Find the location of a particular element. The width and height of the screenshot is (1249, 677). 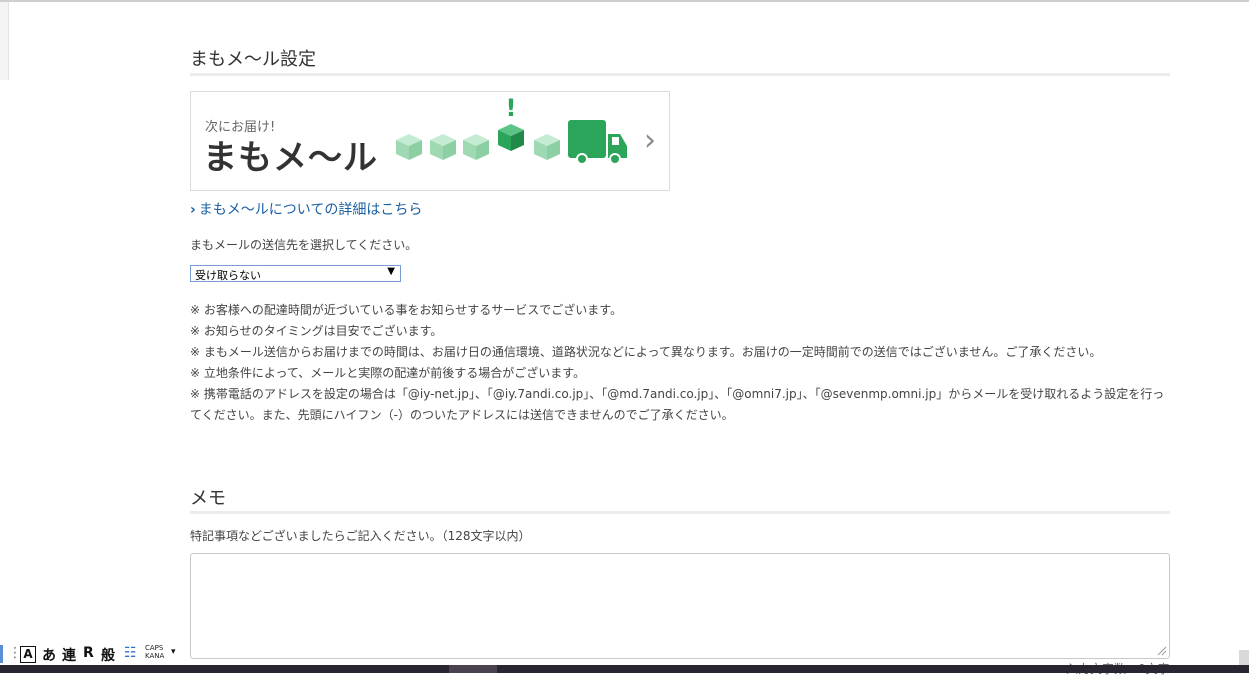

scrollbar-corner is located at coordinates (1244, 657).